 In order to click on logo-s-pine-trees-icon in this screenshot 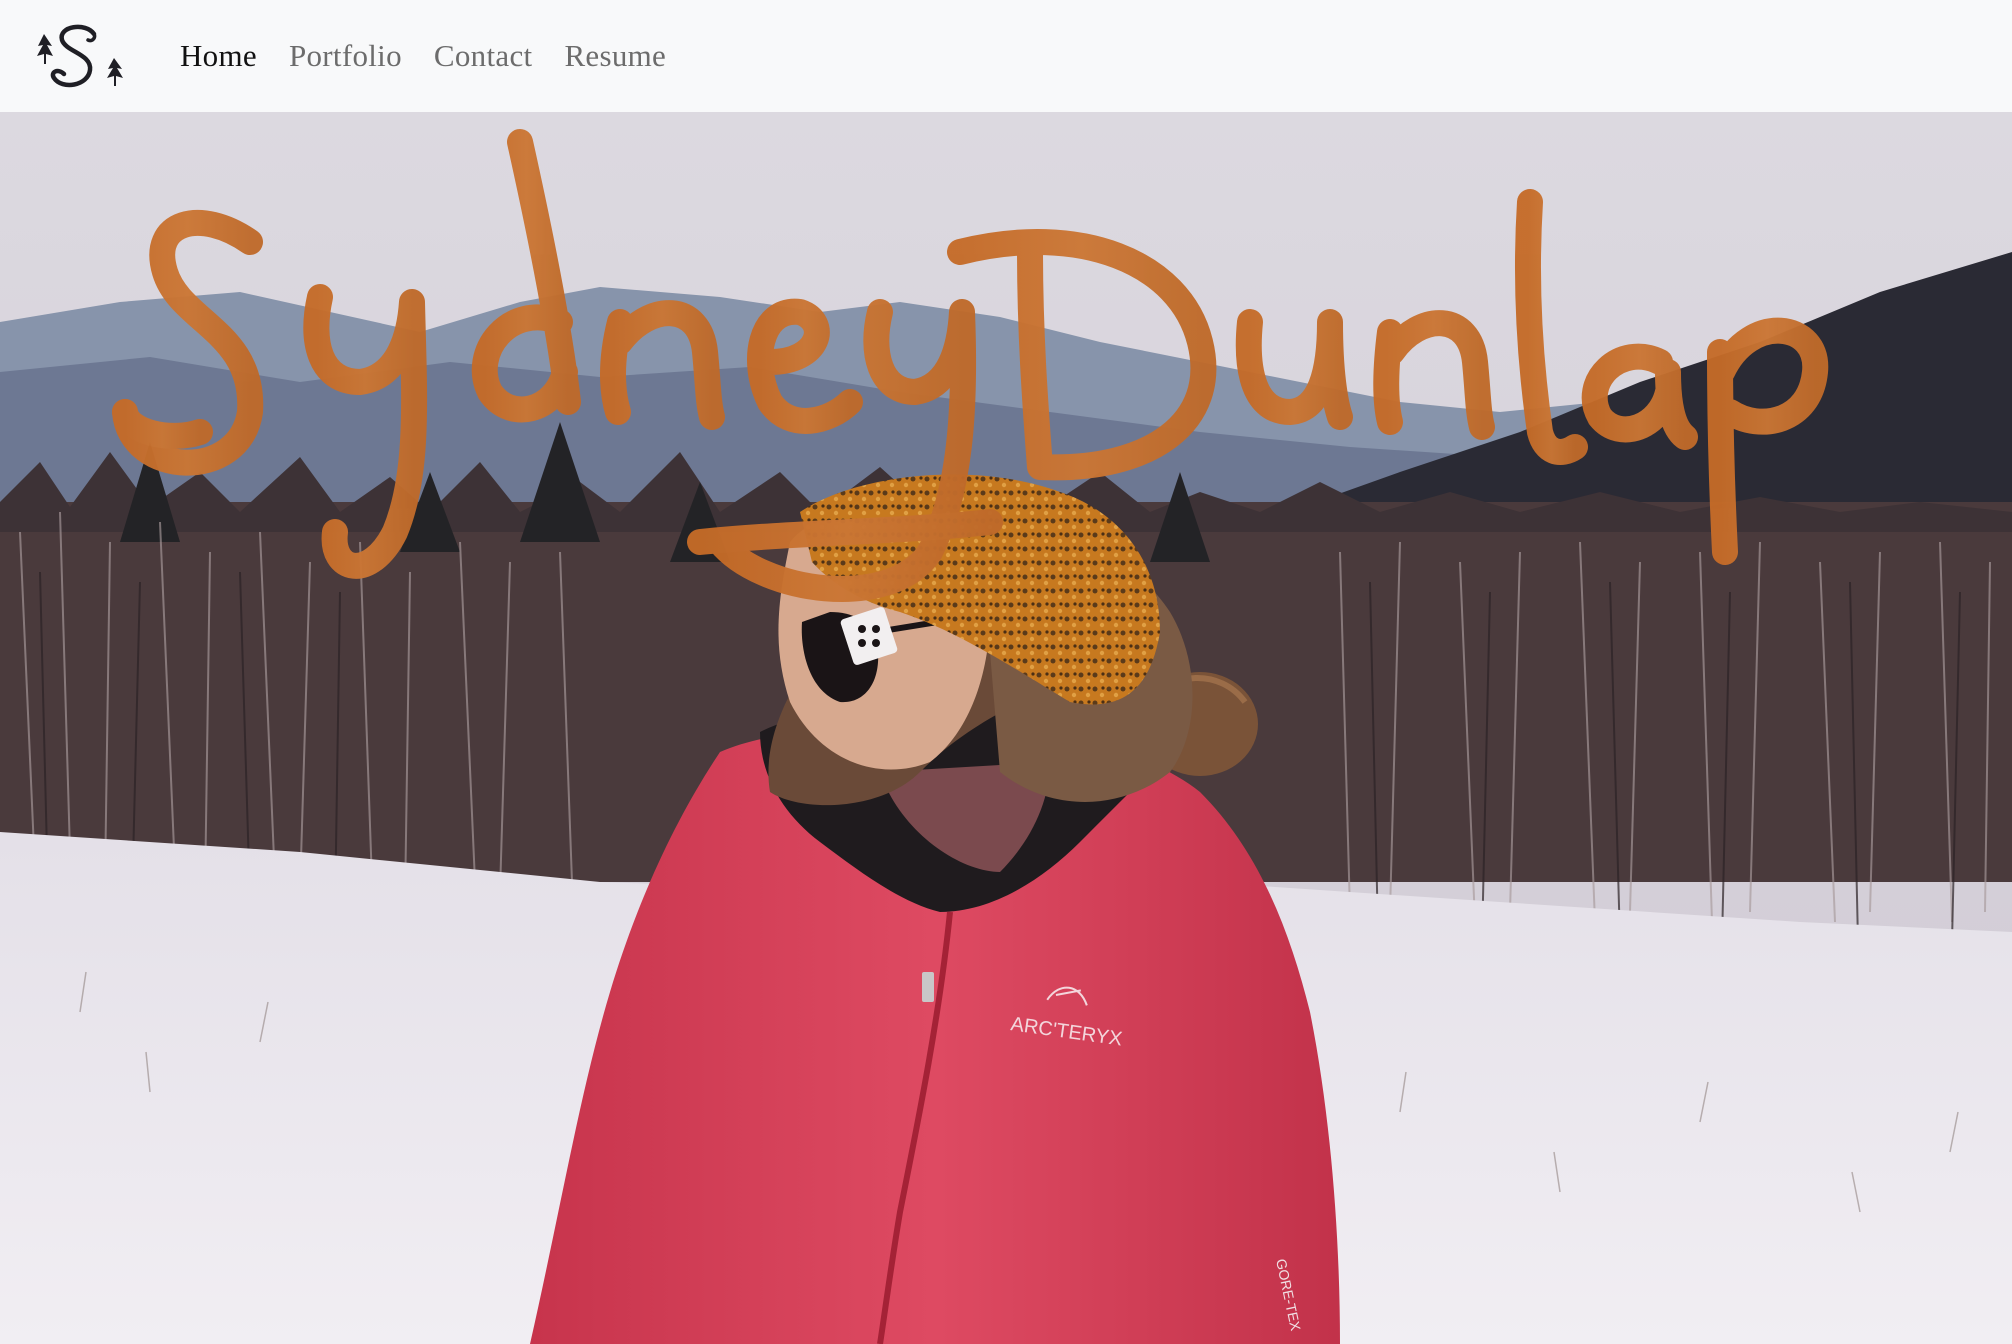, I will do `click(82, 56)`.